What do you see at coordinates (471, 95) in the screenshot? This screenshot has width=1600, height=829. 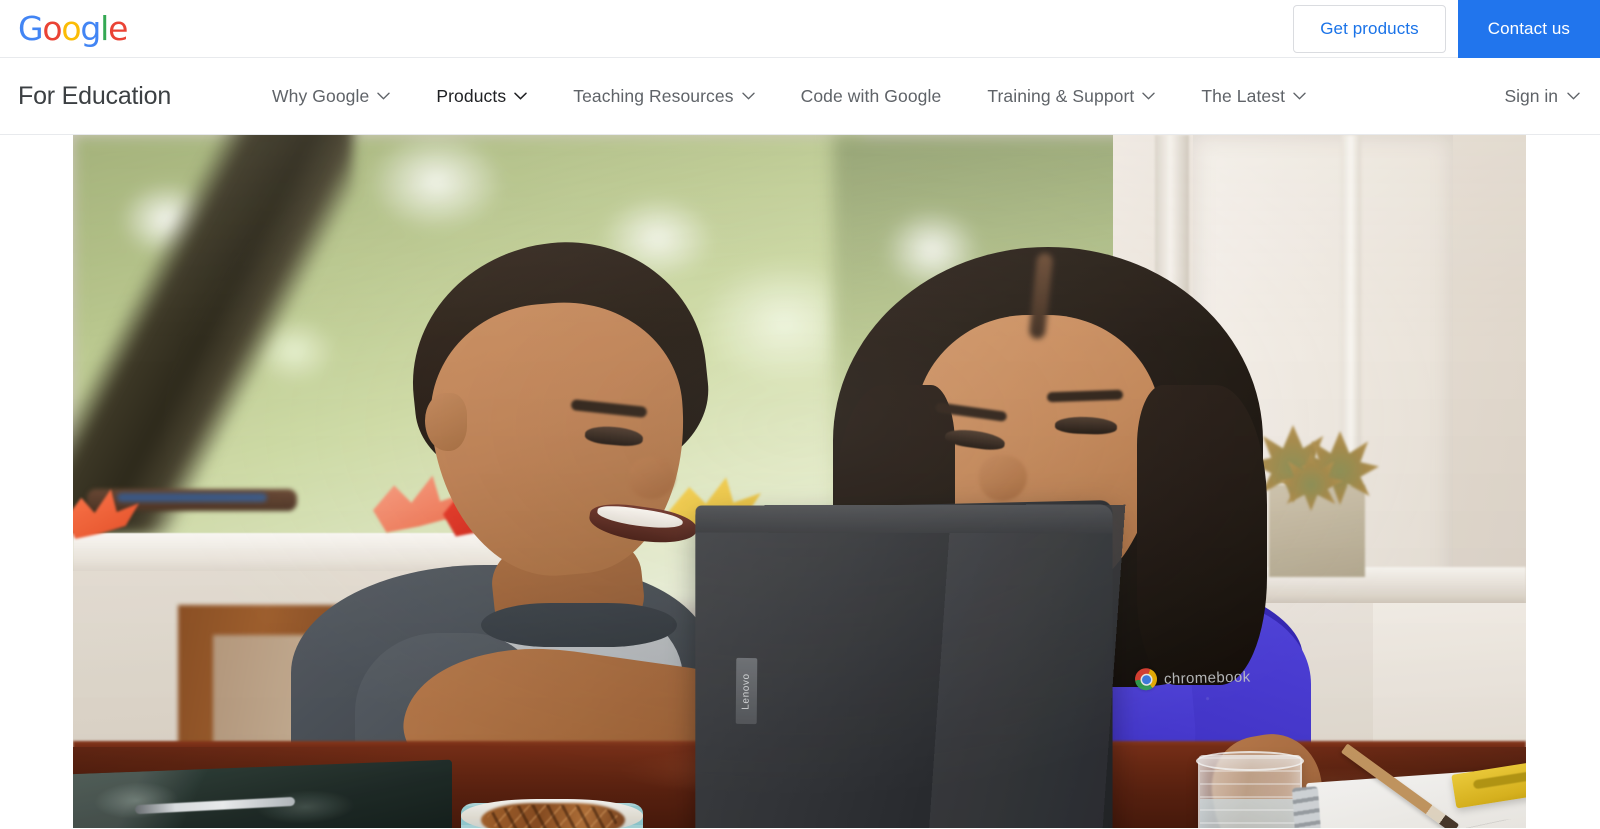 I see `nav-item-label: Products` at bounding box center [471, 95].